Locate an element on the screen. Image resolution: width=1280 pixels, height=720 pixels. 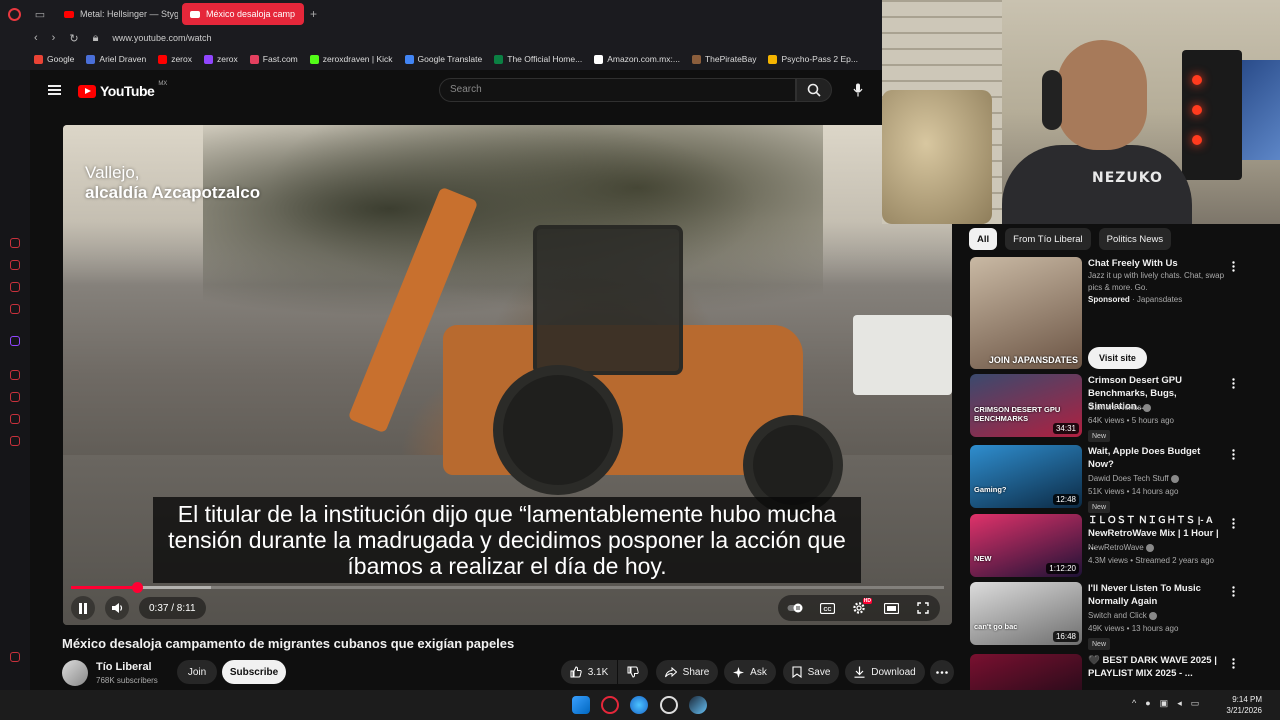
recommended-channel: Switch and Click is located at coordinates (1122, 616).